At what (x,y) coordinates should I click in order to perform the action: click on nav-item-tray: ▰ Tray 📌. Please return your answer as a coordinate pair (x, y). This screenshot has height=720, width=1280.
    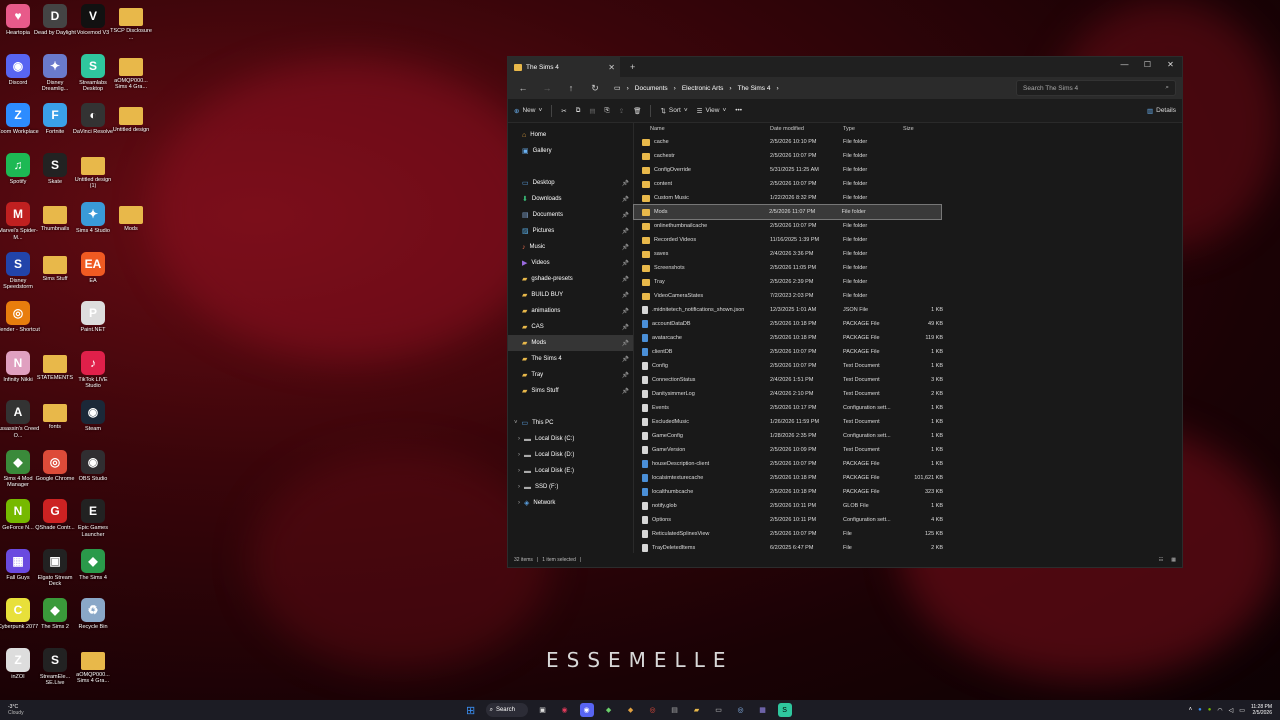
    Looking at the image, I should click on (570, 375).